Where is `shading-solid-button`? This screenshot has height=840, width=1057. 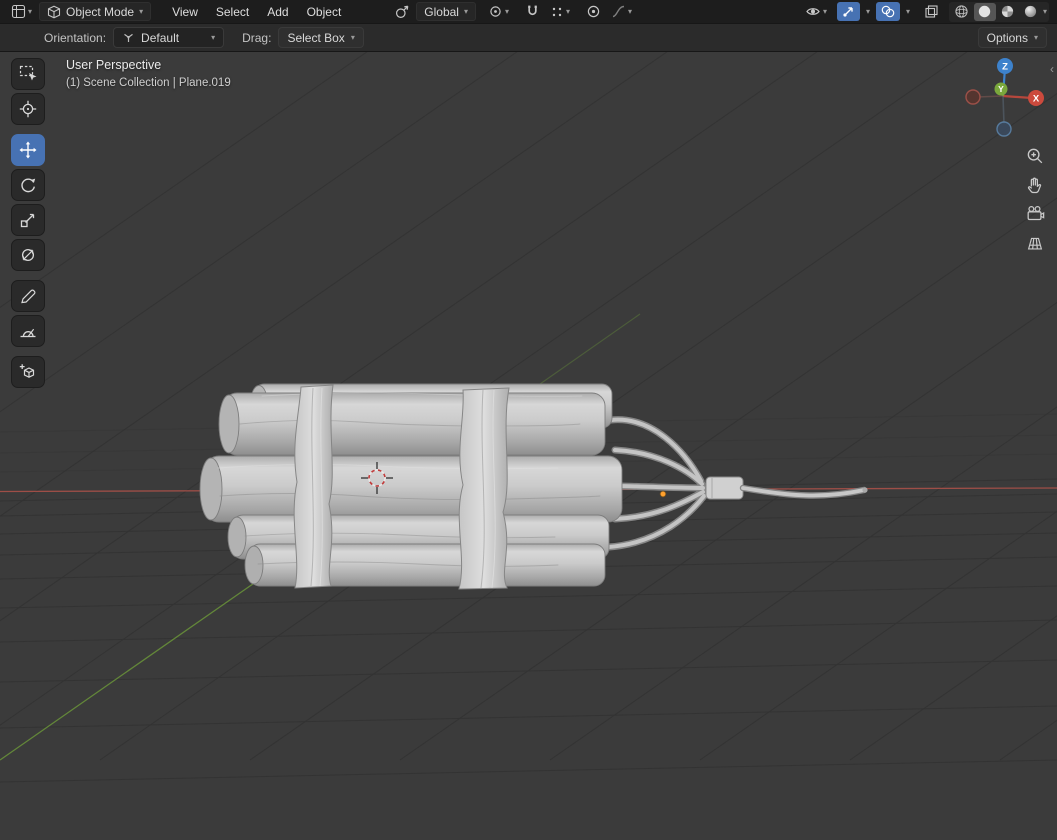 shading-solid-button is located at coordinates (984, 11).